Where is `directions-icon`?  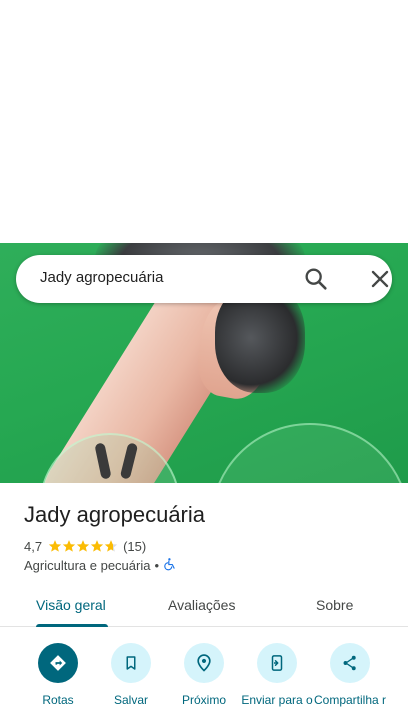 directions-icon is located at coordinates (58, 663).